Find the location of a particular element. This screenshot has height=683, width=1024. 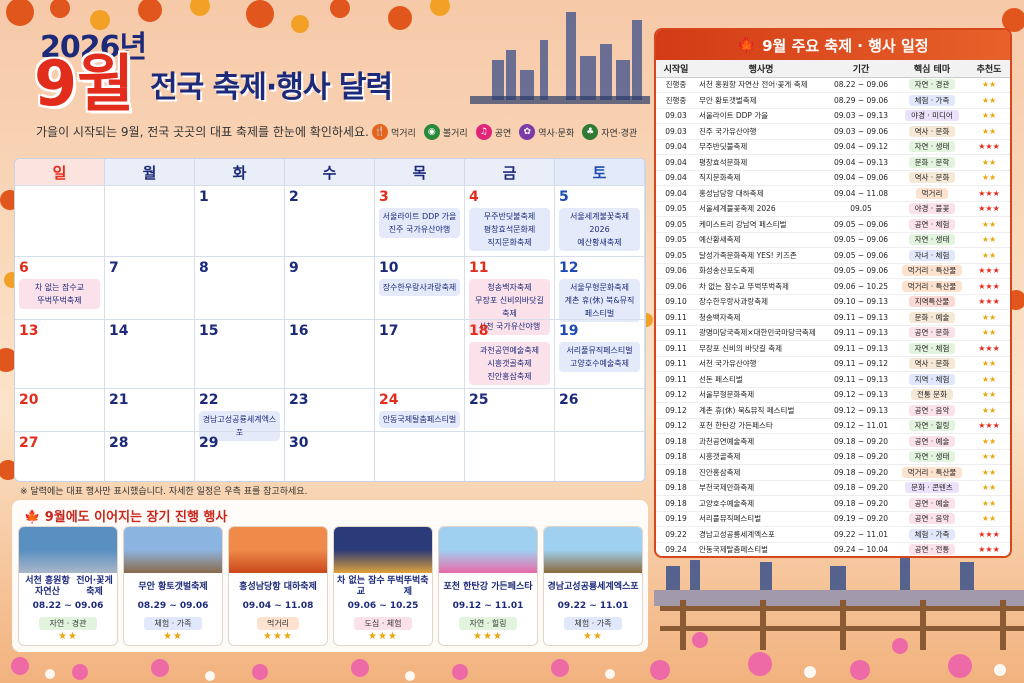

calendar-day-cell: 1 is located at coordinates (240, 220).